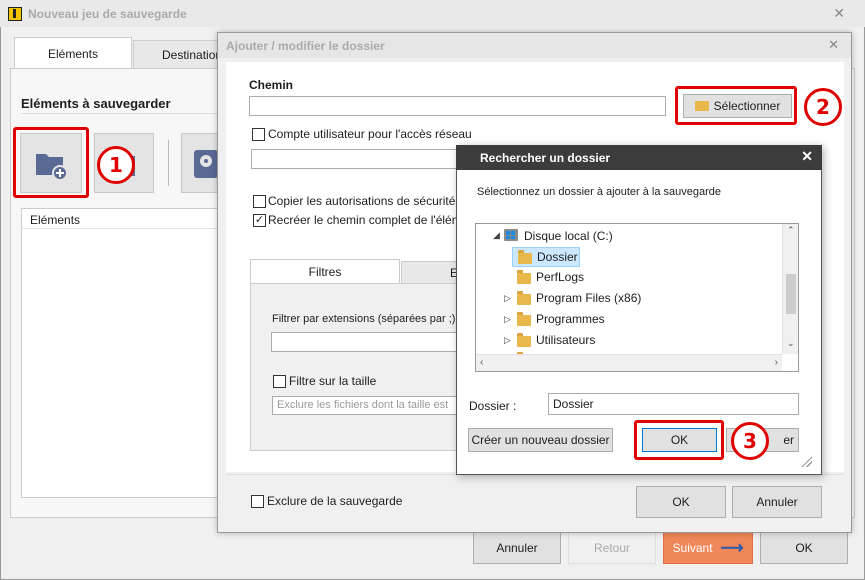  What do you see at coordinates (55, 220) in the screenshot?
I see `elements-list-header-label: Eléments` at bounding box center [55, 220].